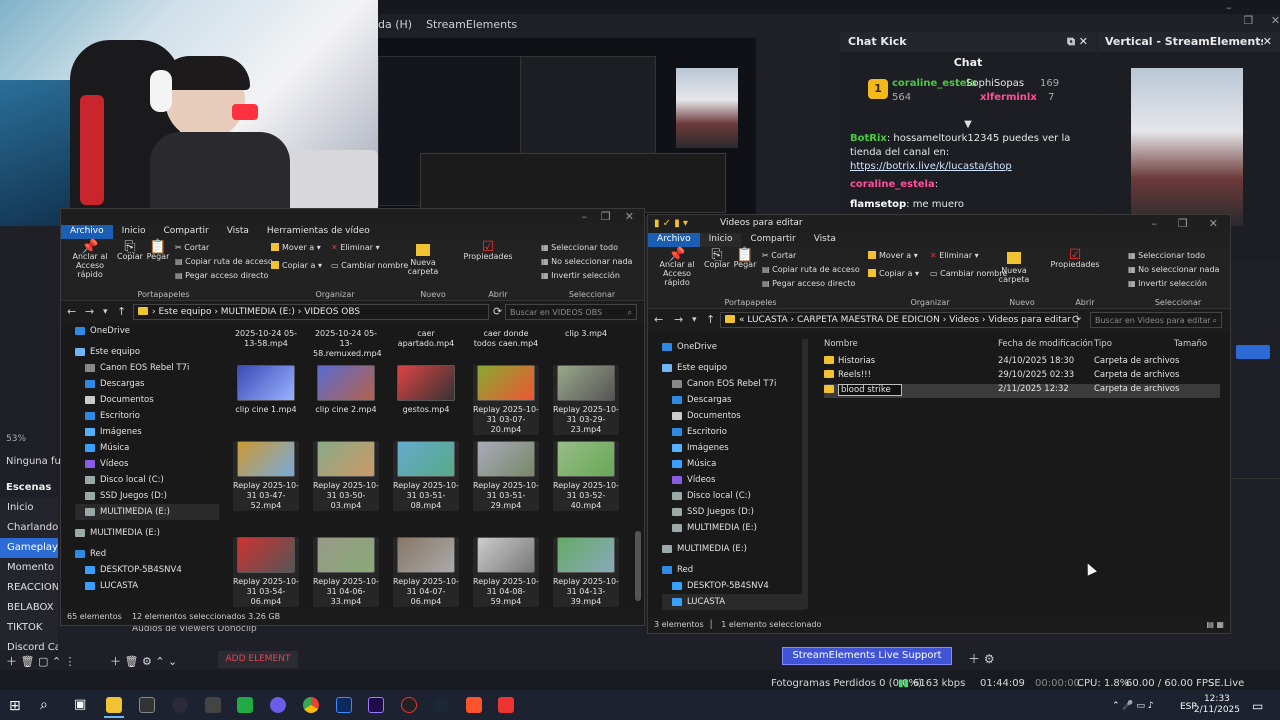 This screenshot has width=1280, height=720. What do you see at coordinates (497, 311) in the screenshot?
I see `refresh-icon: ⟳` at bounding box center [497, 311].